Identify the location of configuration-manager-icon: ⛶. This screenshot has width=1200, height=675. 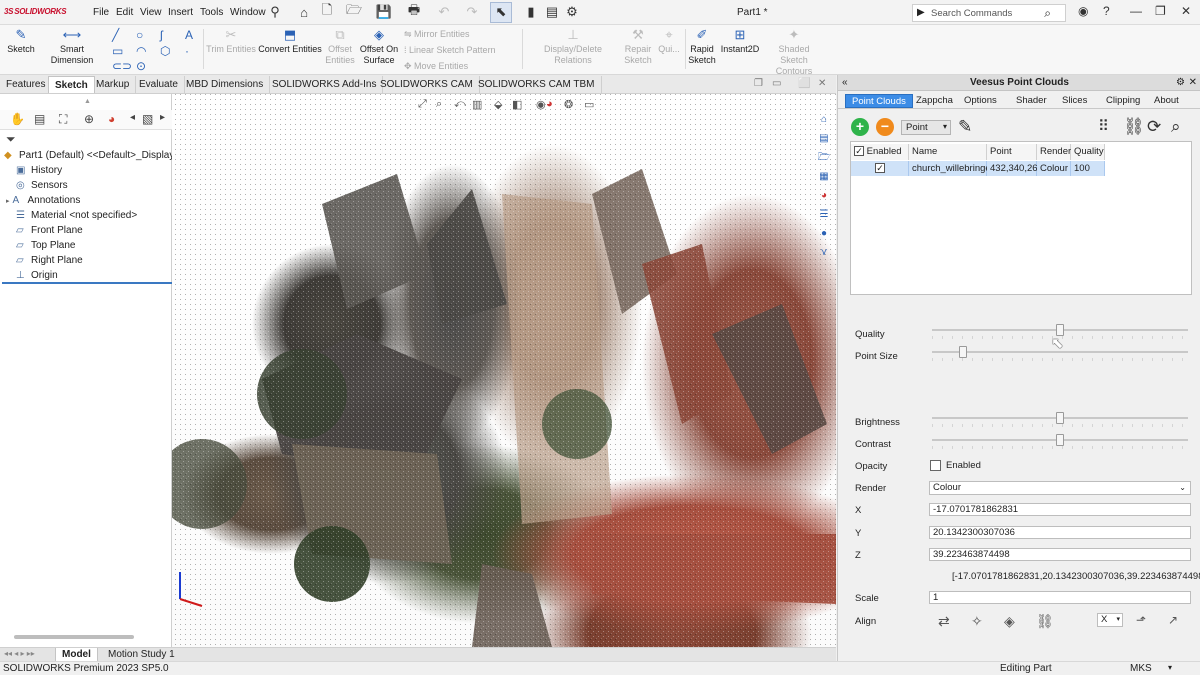
(63, 119).